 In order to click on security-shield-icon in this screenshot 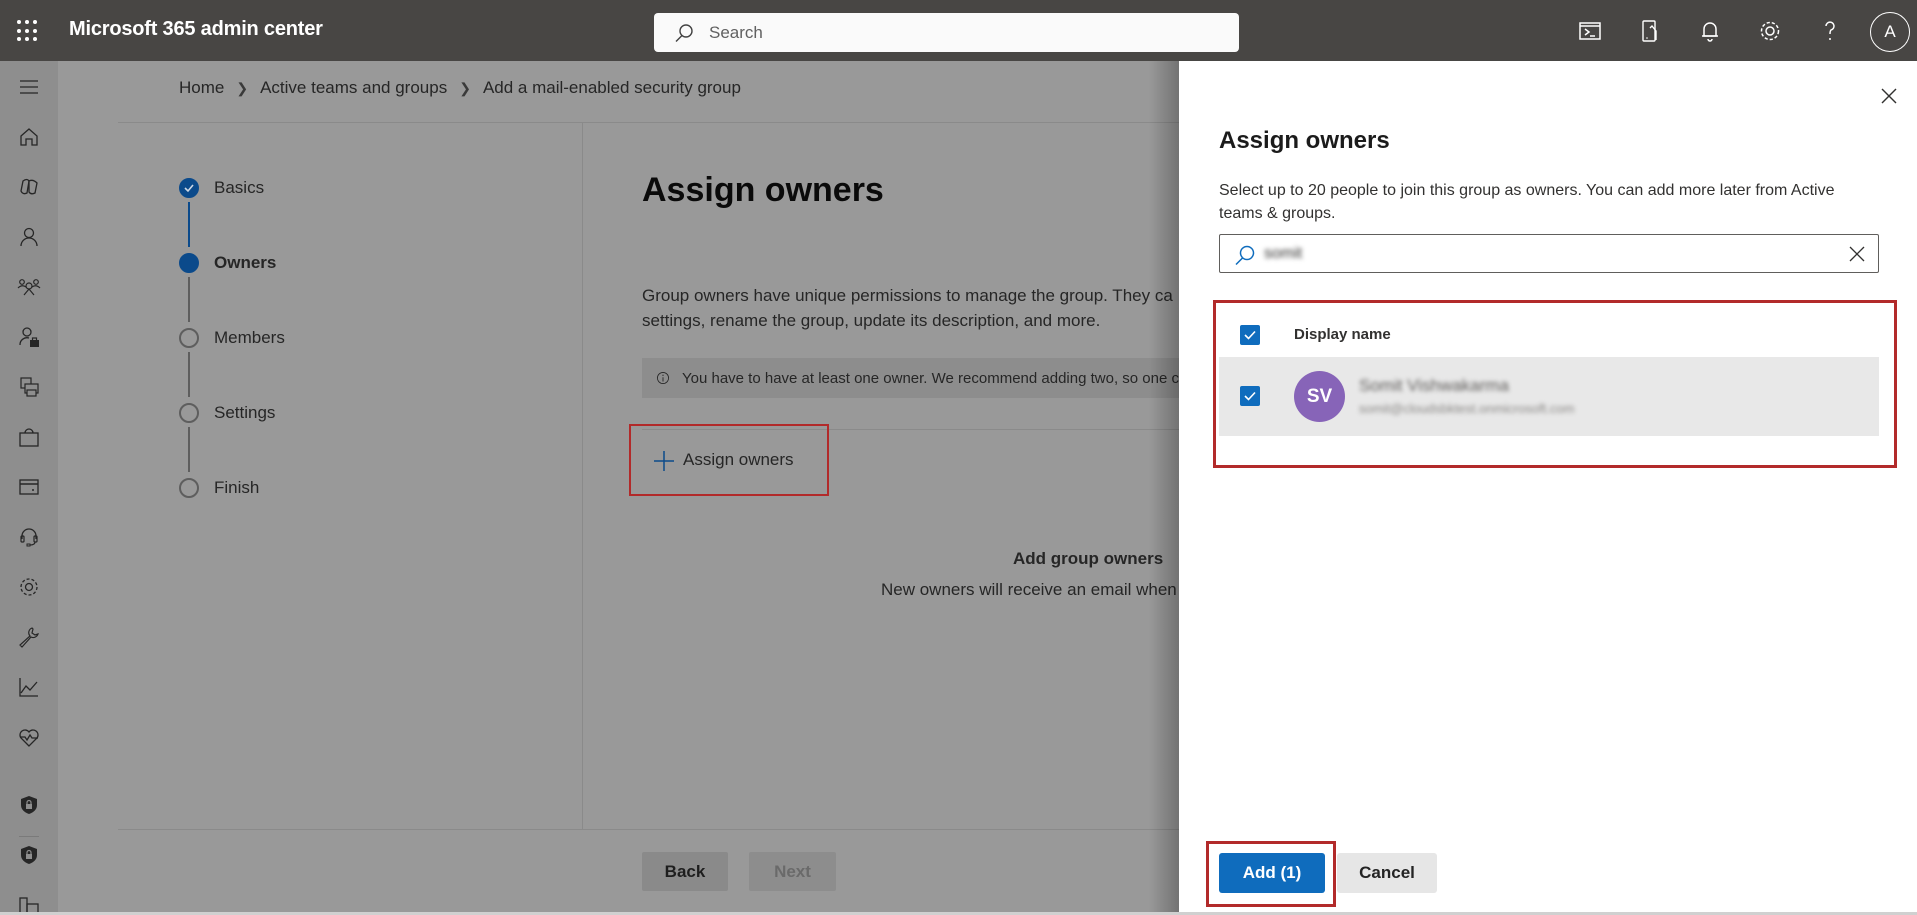, I will do `click(29, 805)`.